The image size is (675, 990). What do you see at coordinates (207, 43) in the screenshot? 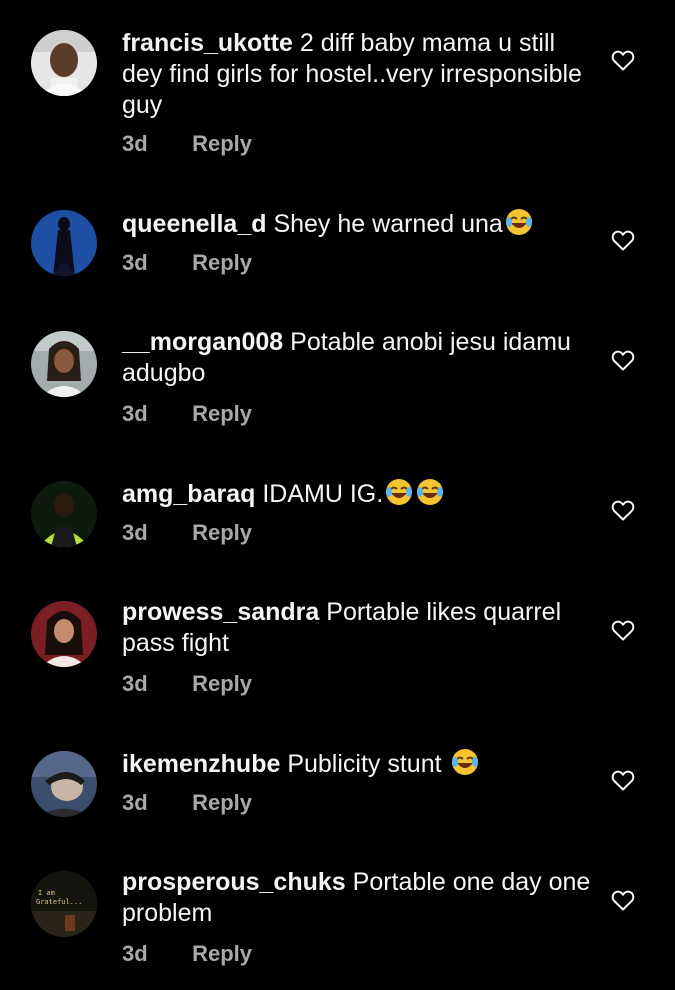
I see `comment-username: francis_ukotte` at bounding box center [207, 43].